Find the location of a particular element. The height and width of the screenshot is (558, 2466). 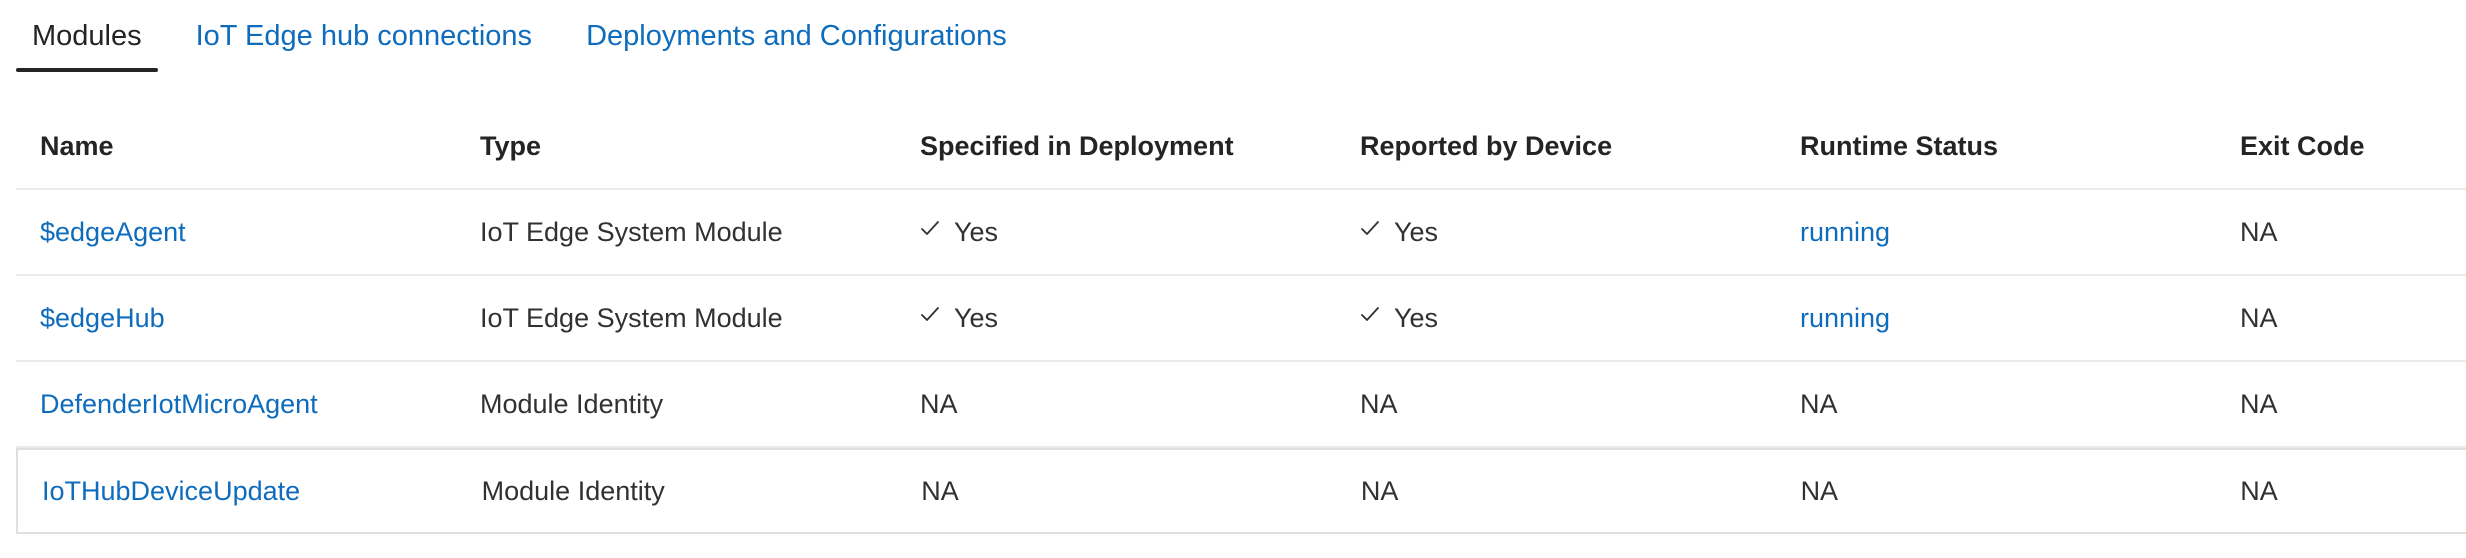

tab-modules: Modules is located at coordinates (87, 36).